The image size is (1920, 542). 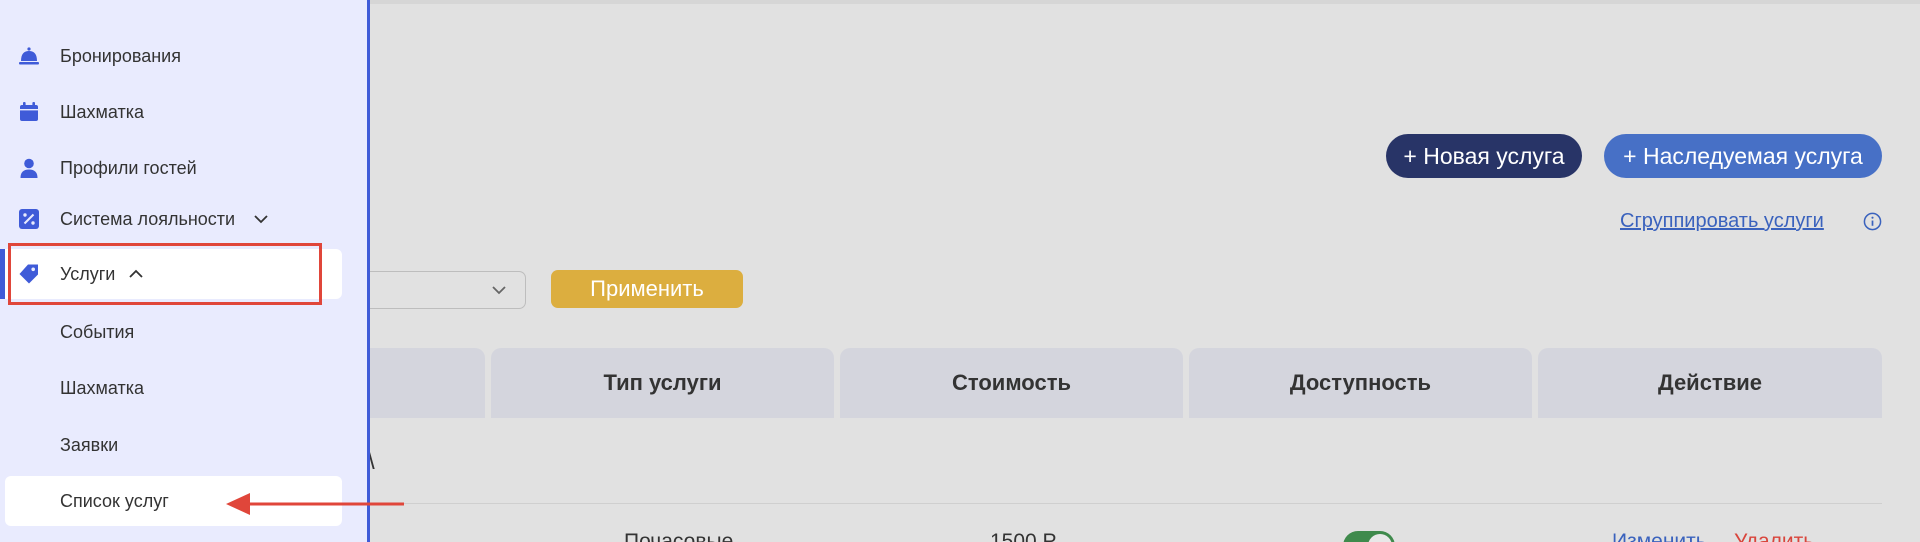 What do you see at coordinates (1659, 536) in the screenshot?
I see `edit-link: Изменить` at bounding box center [1659, 536].